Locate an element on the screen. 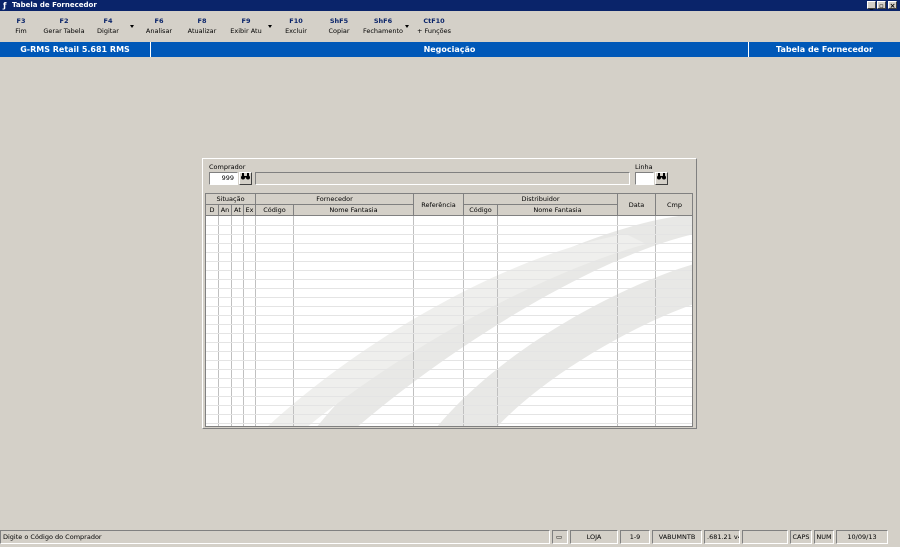 Image resolution: width=900 pixels, height=547 pixels. minimize-button: _ is located at coordinates (871, 5).